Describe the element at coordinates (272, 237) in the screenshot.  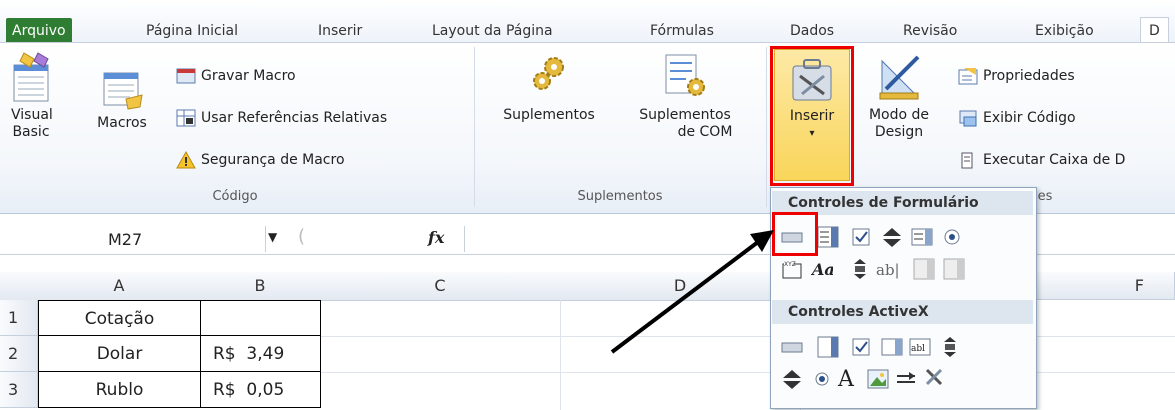
I see `name-box-dropdown-icon: ▼` at that location.